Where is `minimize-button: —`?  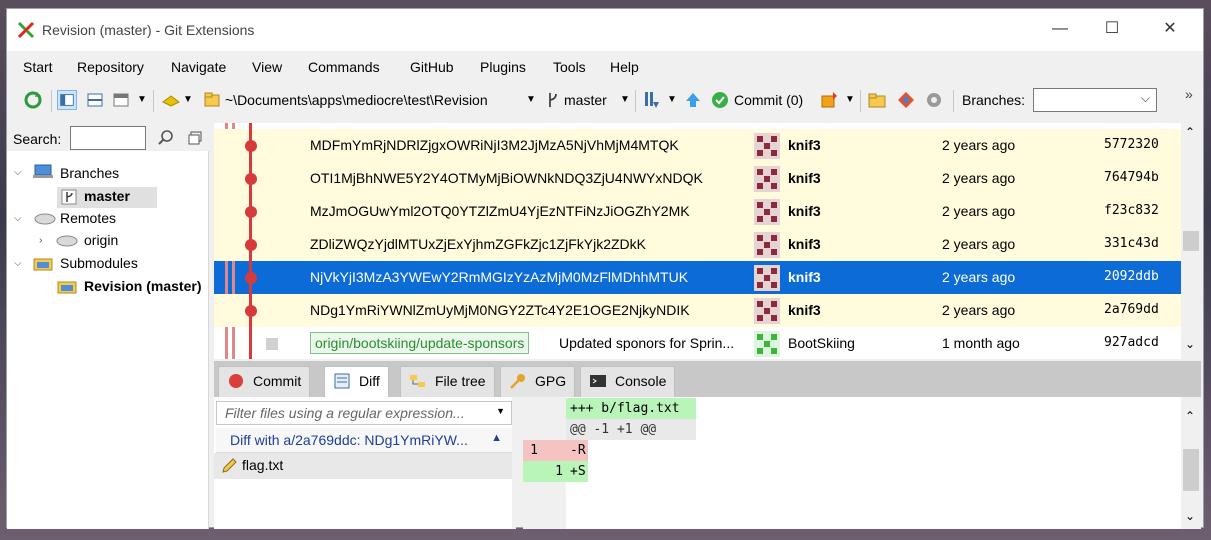 minimize-button: — is located at coordinates (1060, 30).